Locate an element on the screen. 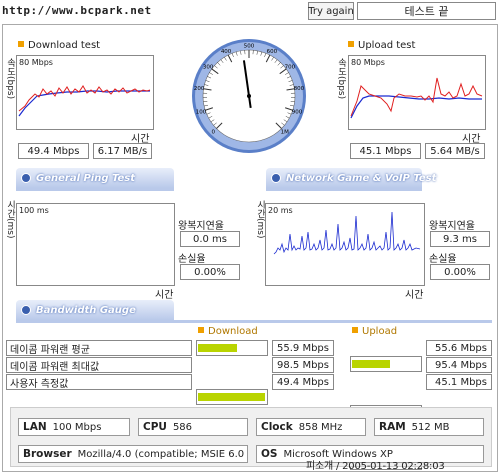  bandwidth-upload-value: 55.6 Mbps is located at coordinates (459, 348).